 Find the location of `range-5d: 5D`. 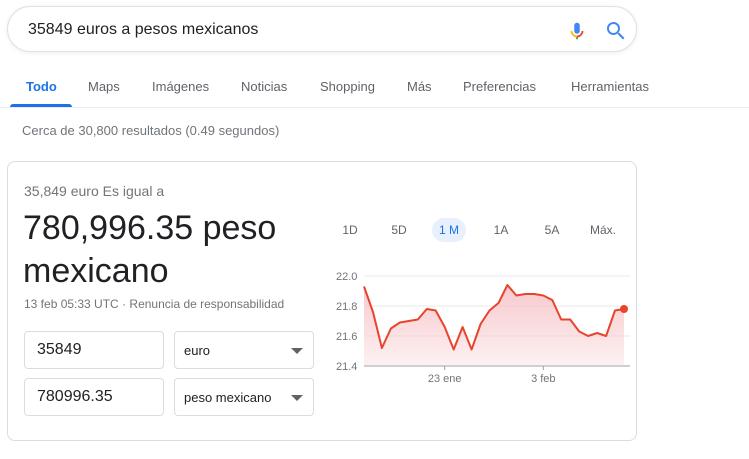

range-5d: 5D is located at coordinates (399, 230).